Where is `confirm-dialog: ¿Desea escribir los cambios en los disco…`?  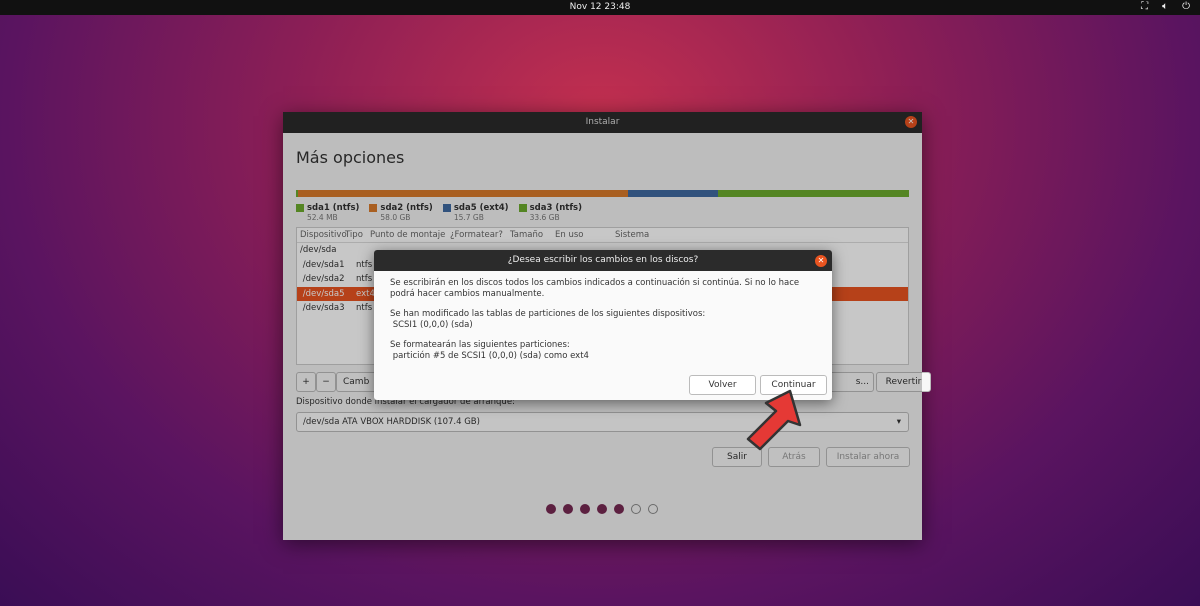 confirm-dialog: ¿Desea escribir los cambios en los disco… is located at coordinates (603, 325).